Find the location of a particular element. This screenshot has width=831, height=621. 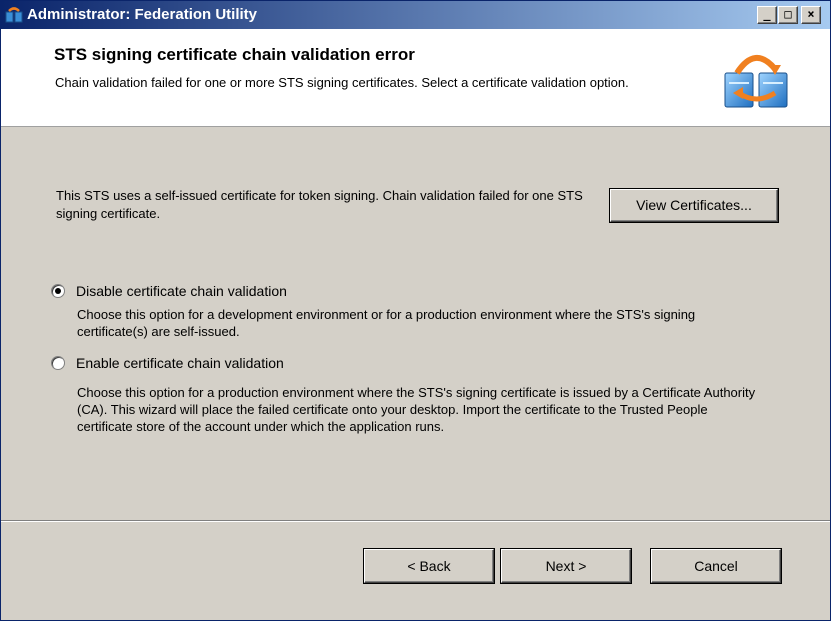

title-bar: Administrator: Federation Utility _ □ × is located at coordinates (415, 15).